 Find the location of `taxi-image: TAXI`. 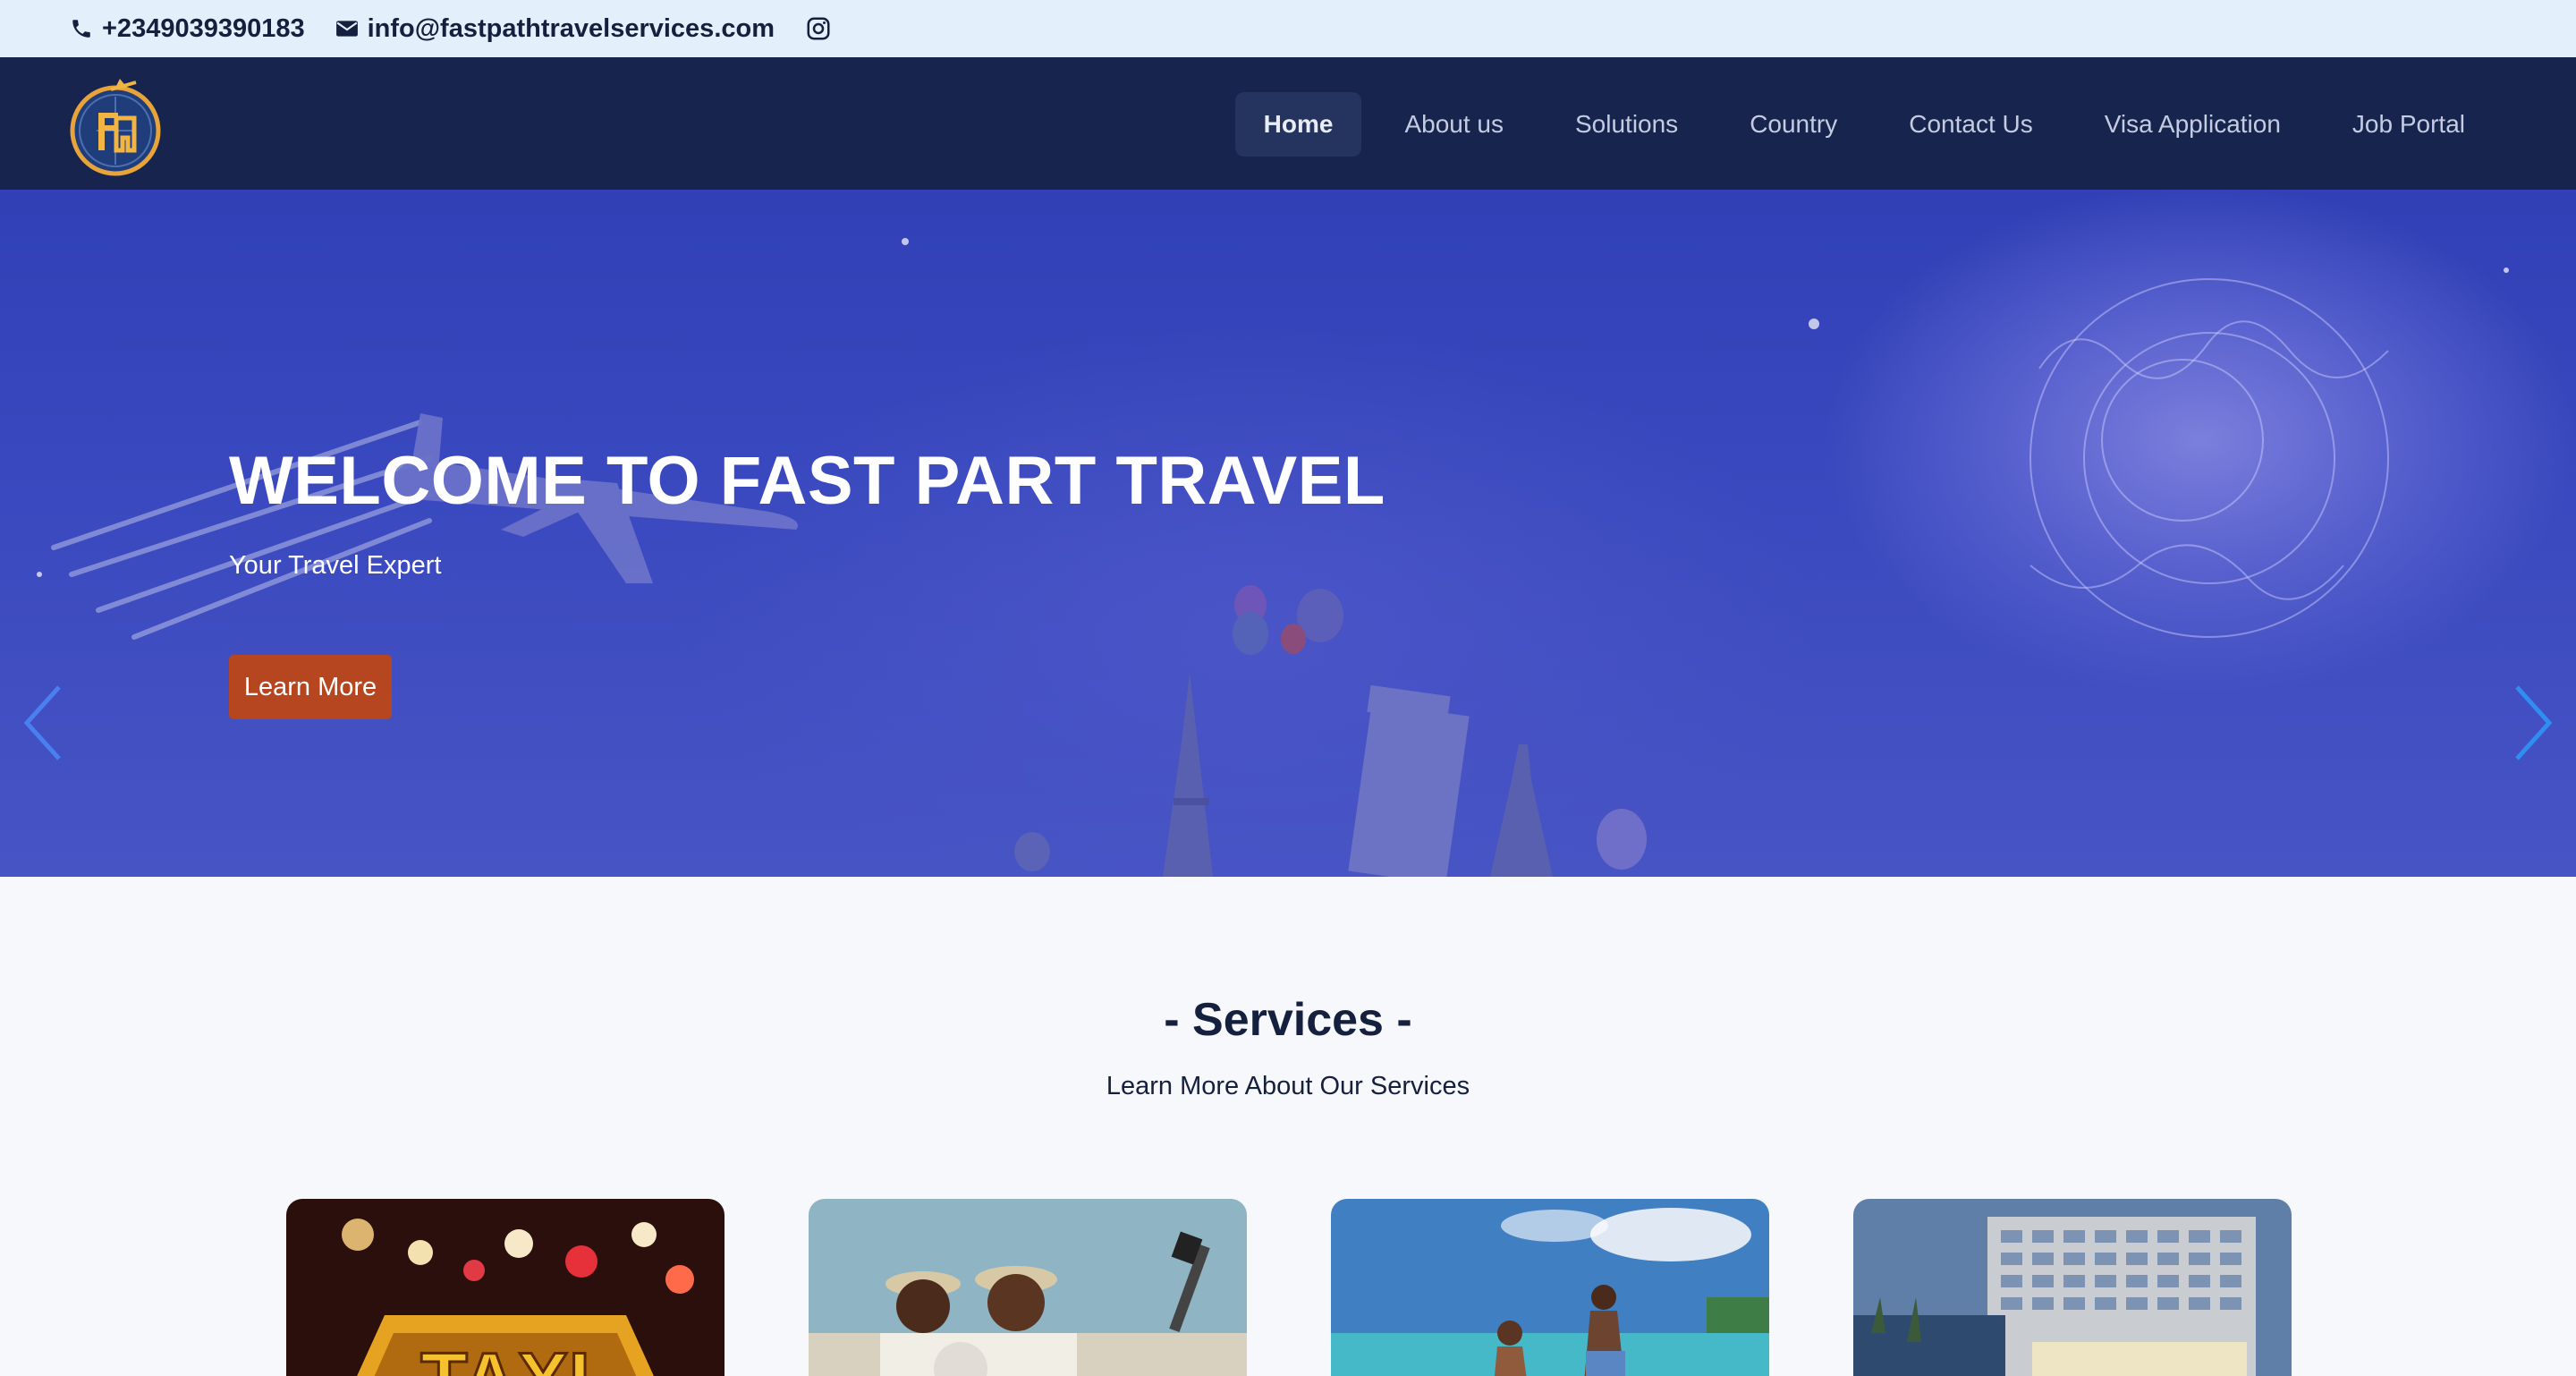

taxi-image: TAXI is located at coordinates (505, 1287).